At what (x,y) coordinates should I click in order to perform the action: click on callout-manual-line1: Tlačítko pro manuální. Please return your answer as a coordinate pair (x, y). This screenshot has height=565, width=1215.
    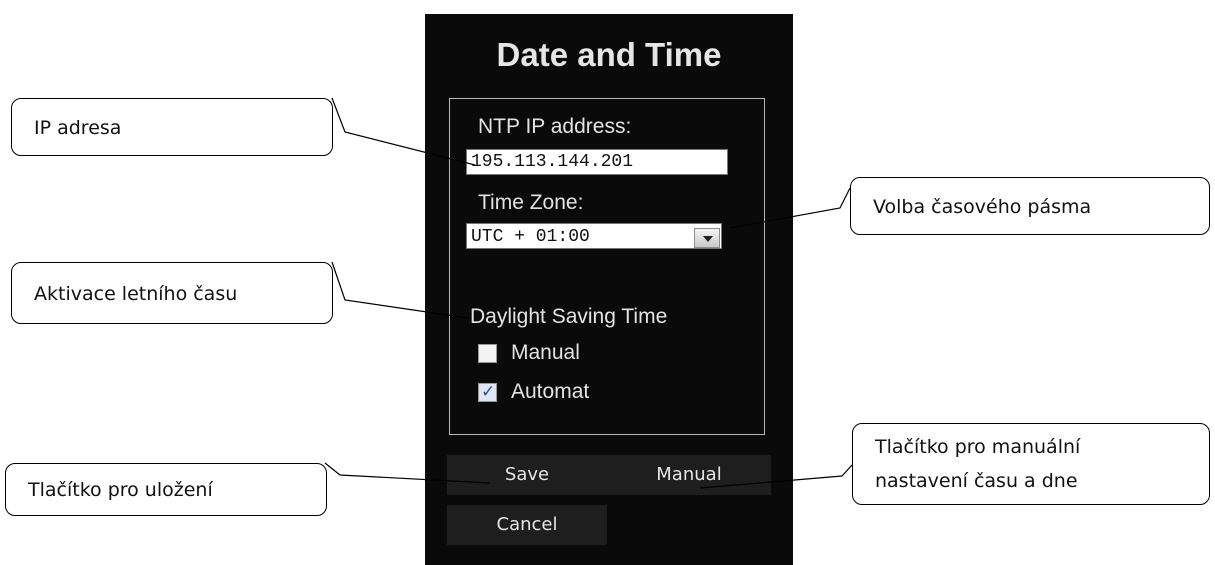
    Looking at the image, I should click on (978, 447).